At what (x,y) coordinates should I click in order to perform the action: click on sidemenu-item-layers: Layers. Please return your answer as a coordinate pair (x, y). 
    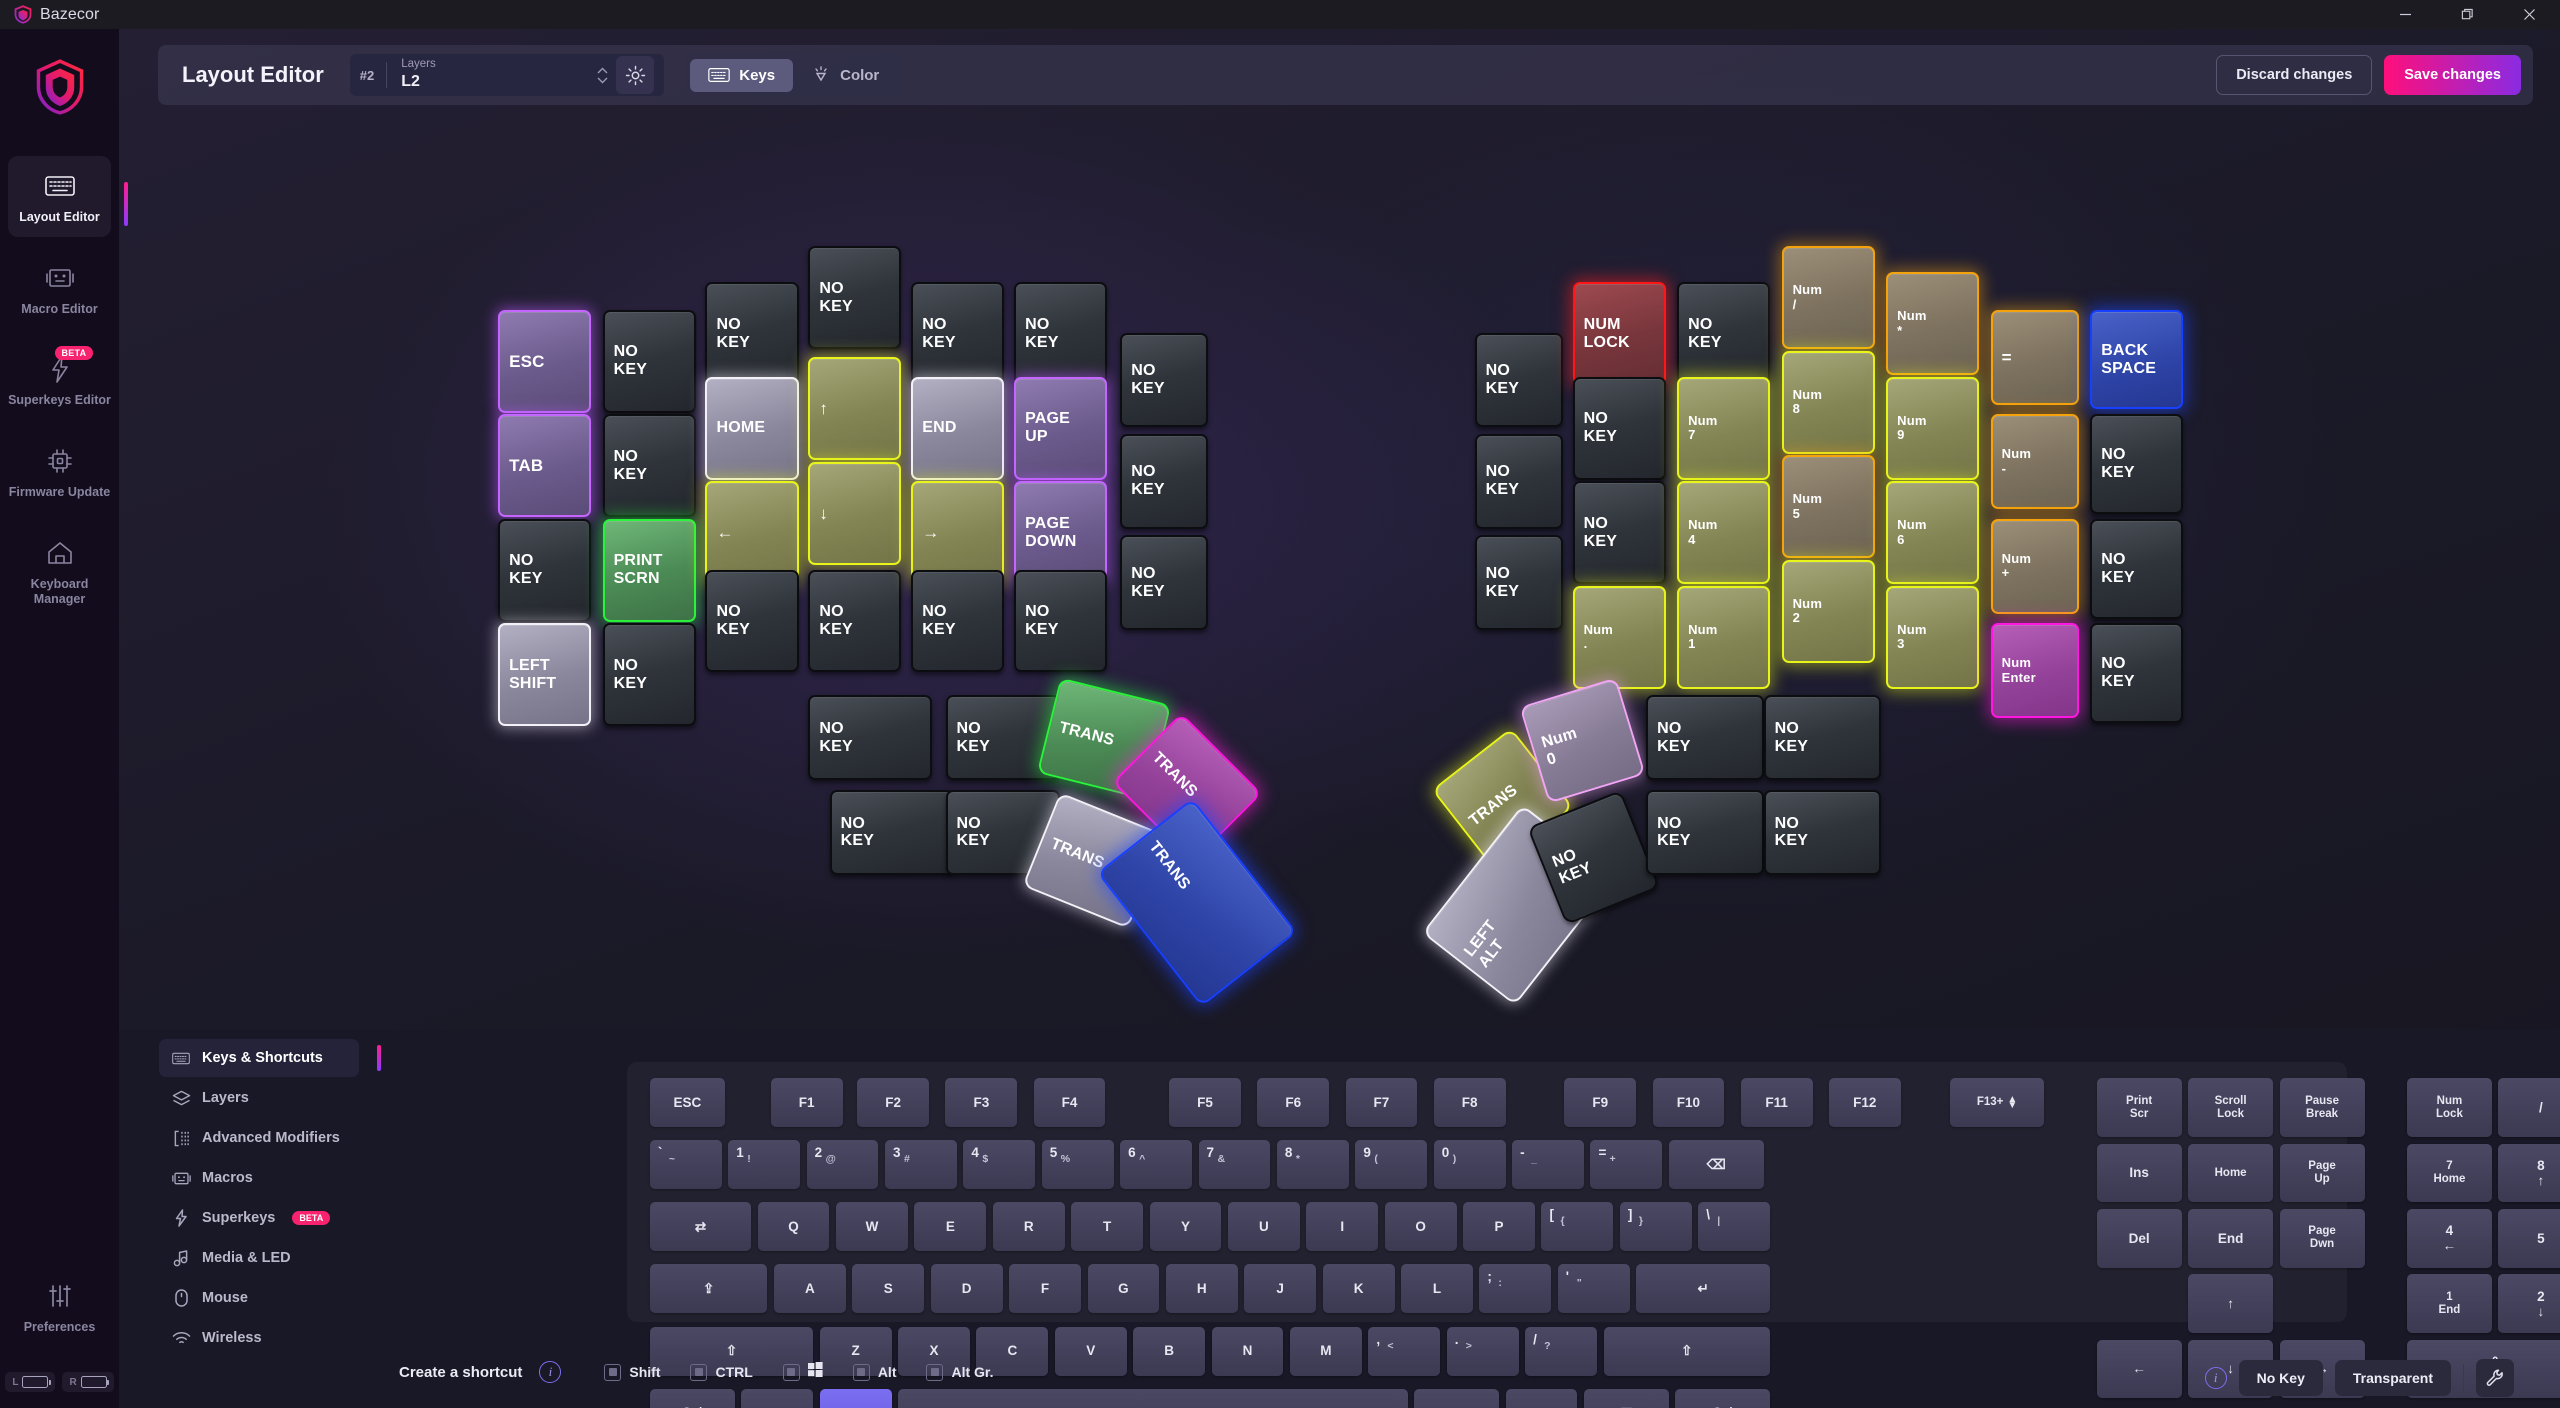
    Looking at the image, I should click on (259, 1098).